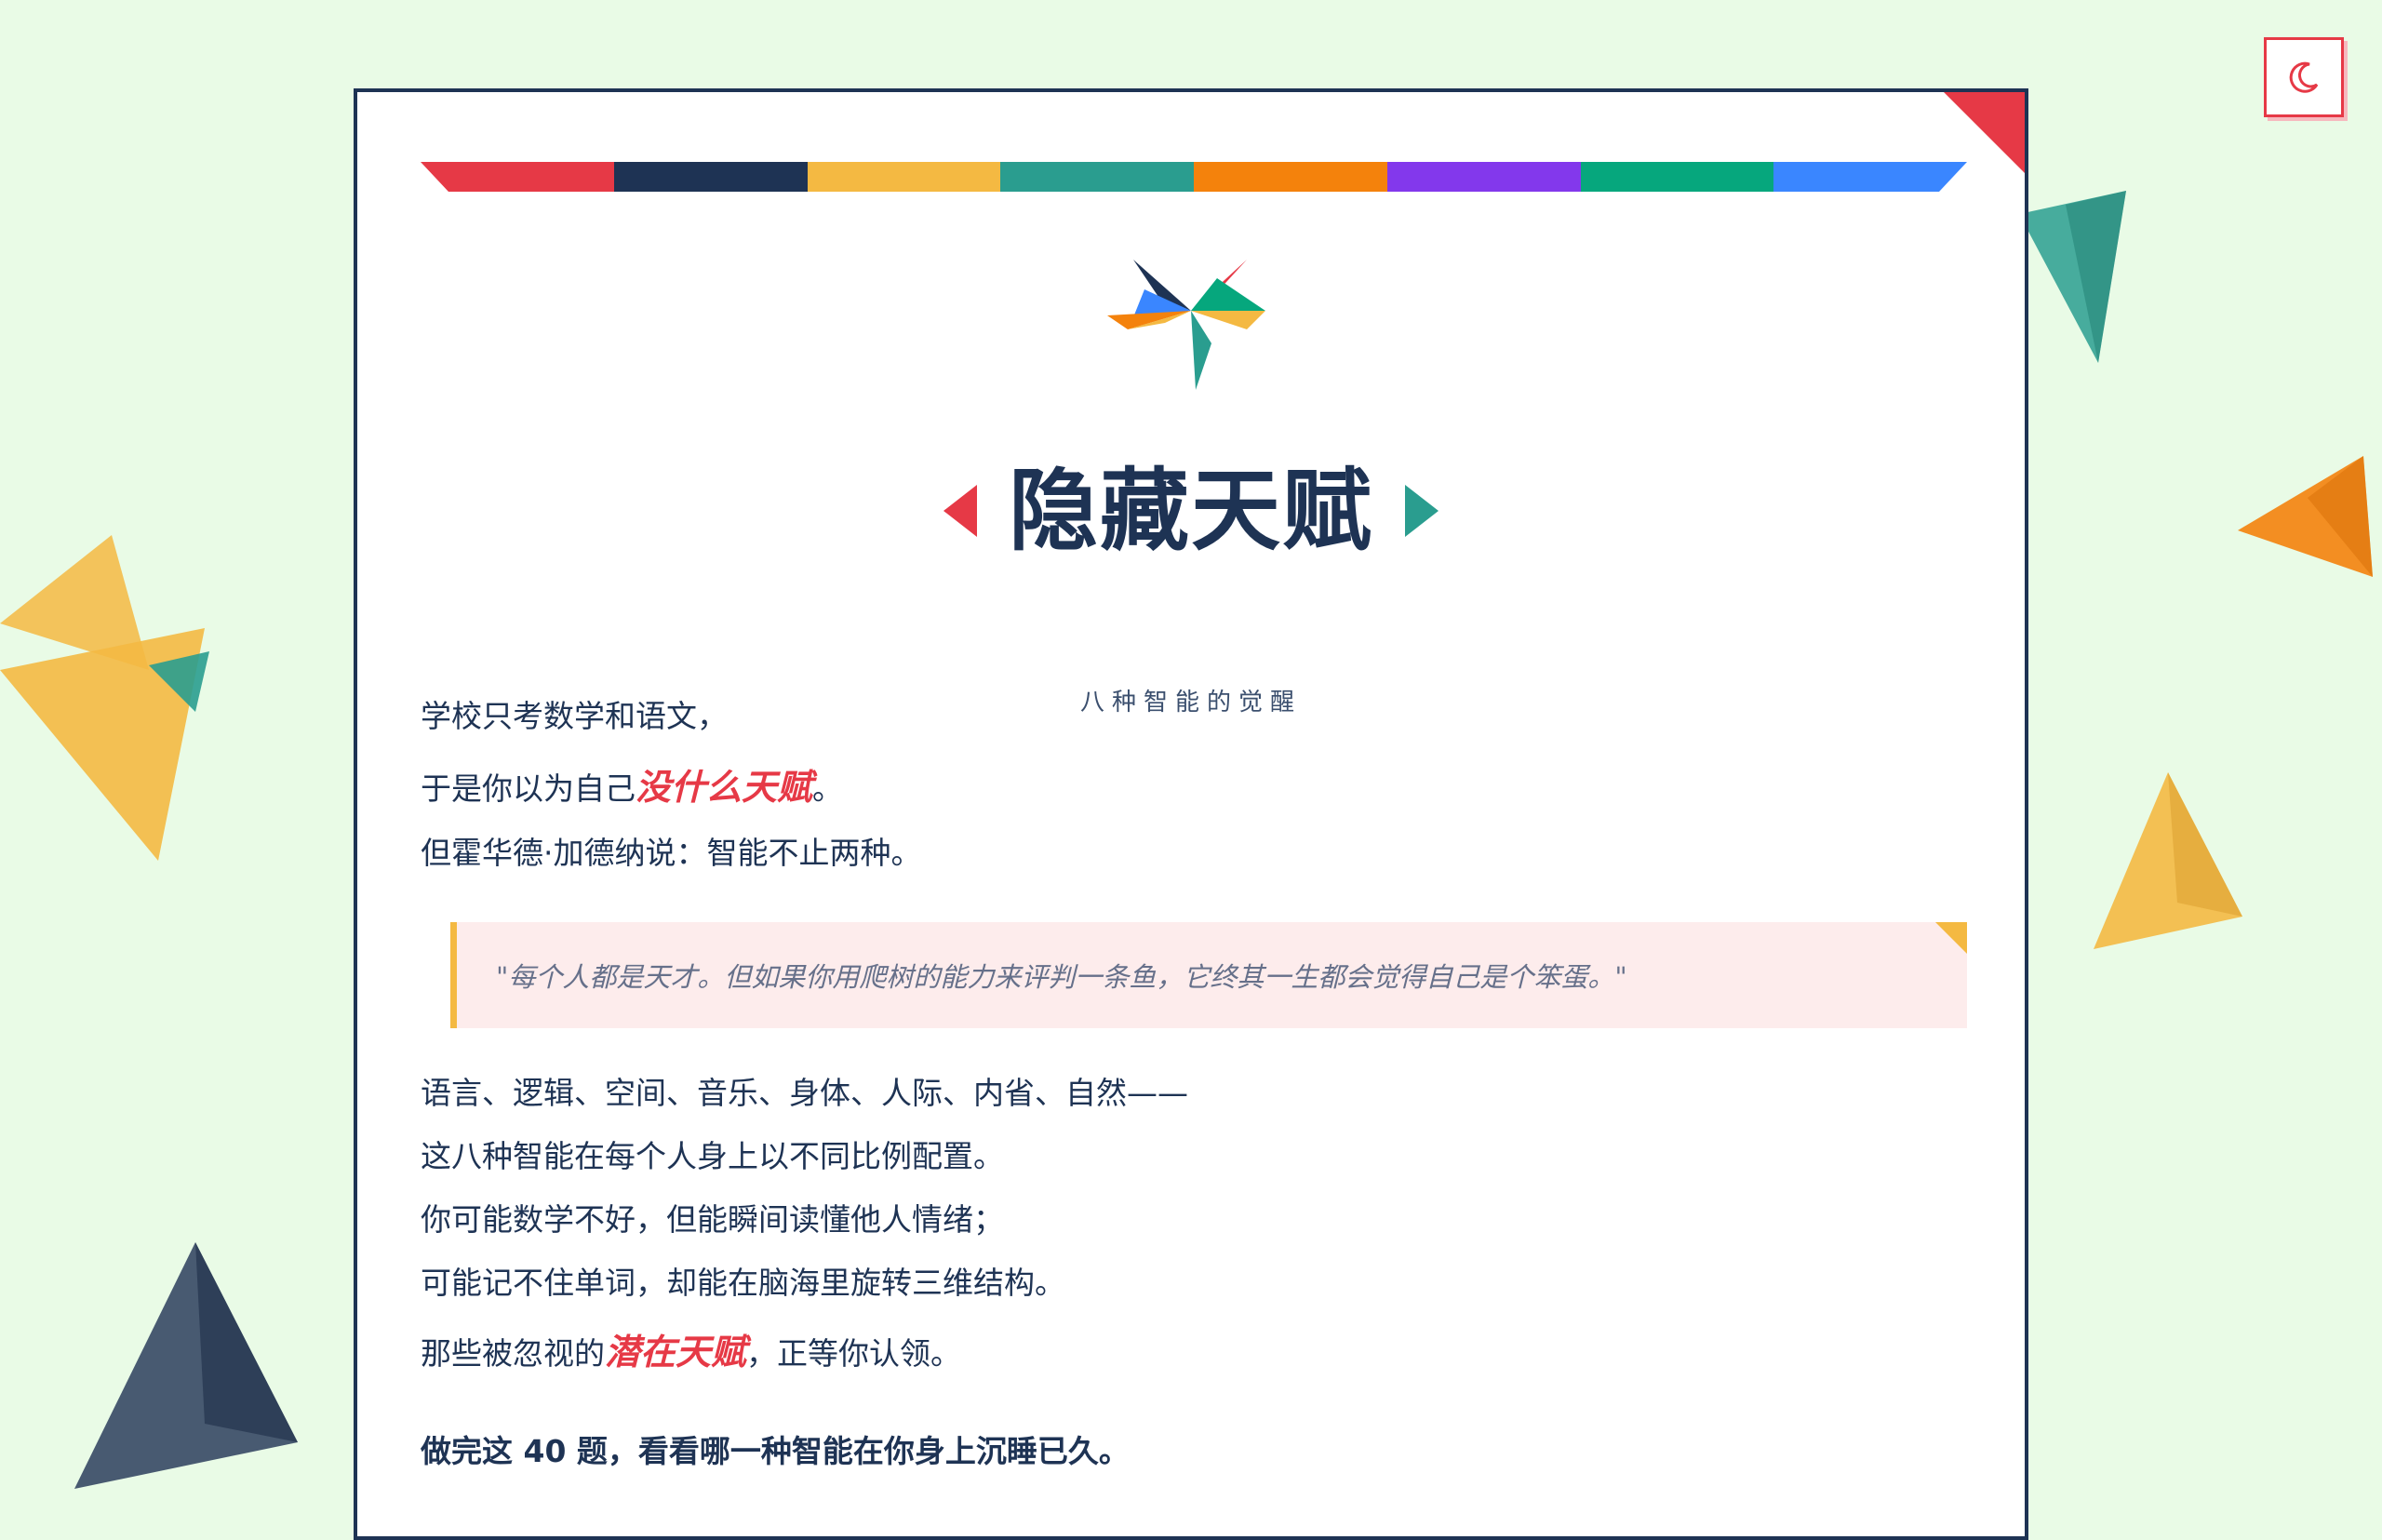 The image size is (2382, 1540). I want to click on cta-text: 做完这 40 题，看看哪一种智能在你身上沉睡已久。, so click(775, 1451).